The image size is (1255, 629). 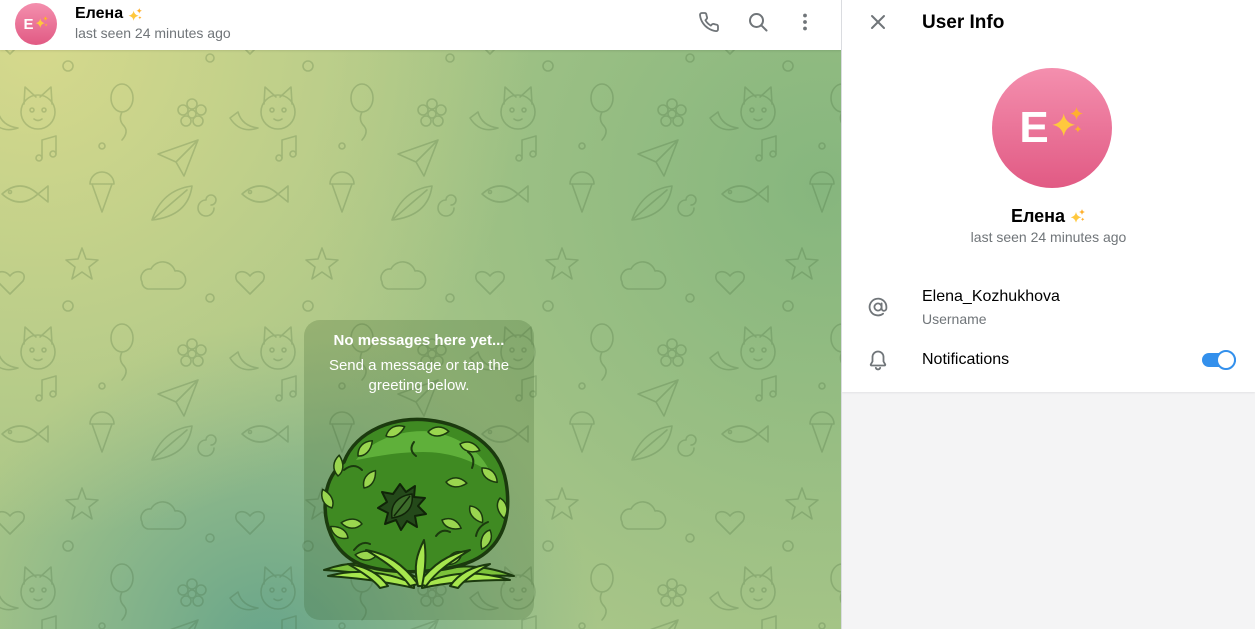 I want to click on profile-name: Елена, so click(x=1048, y=216).